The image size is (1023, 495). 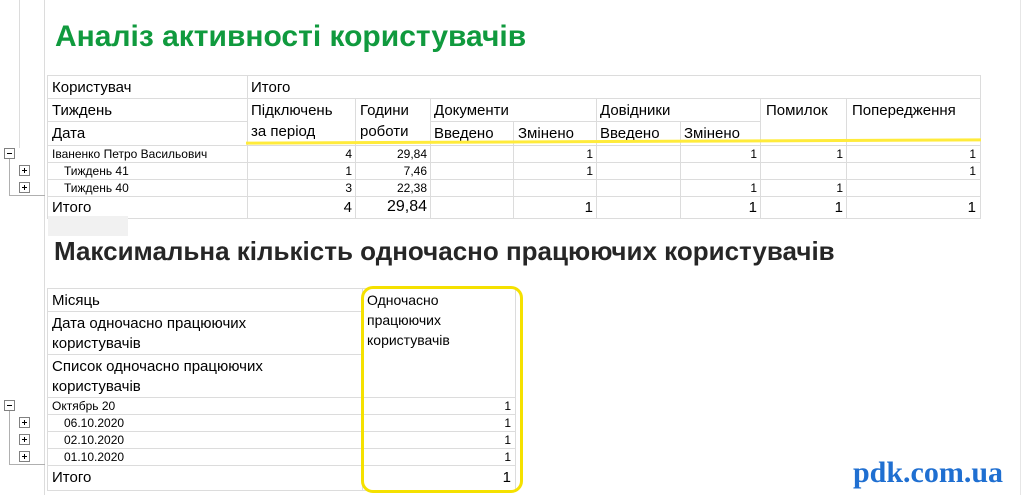 I want to click on header-week: Тиждень, so click(x=82, y=110).